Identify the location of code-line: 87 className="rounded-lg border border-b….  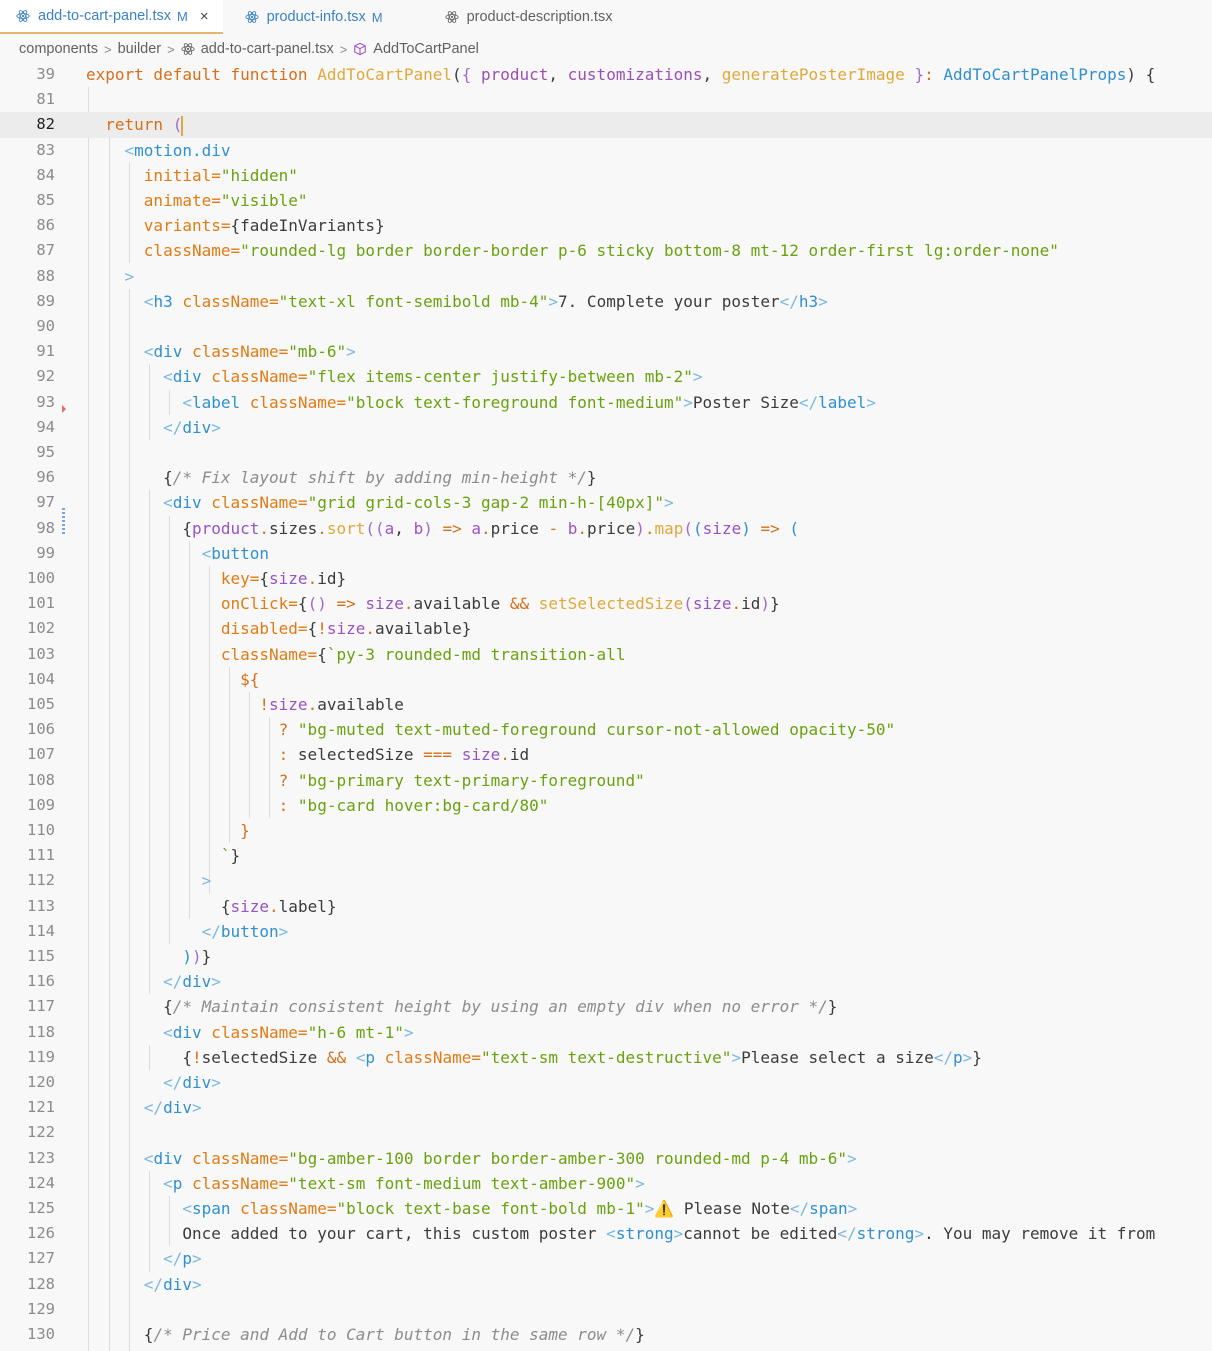
(606, 250).